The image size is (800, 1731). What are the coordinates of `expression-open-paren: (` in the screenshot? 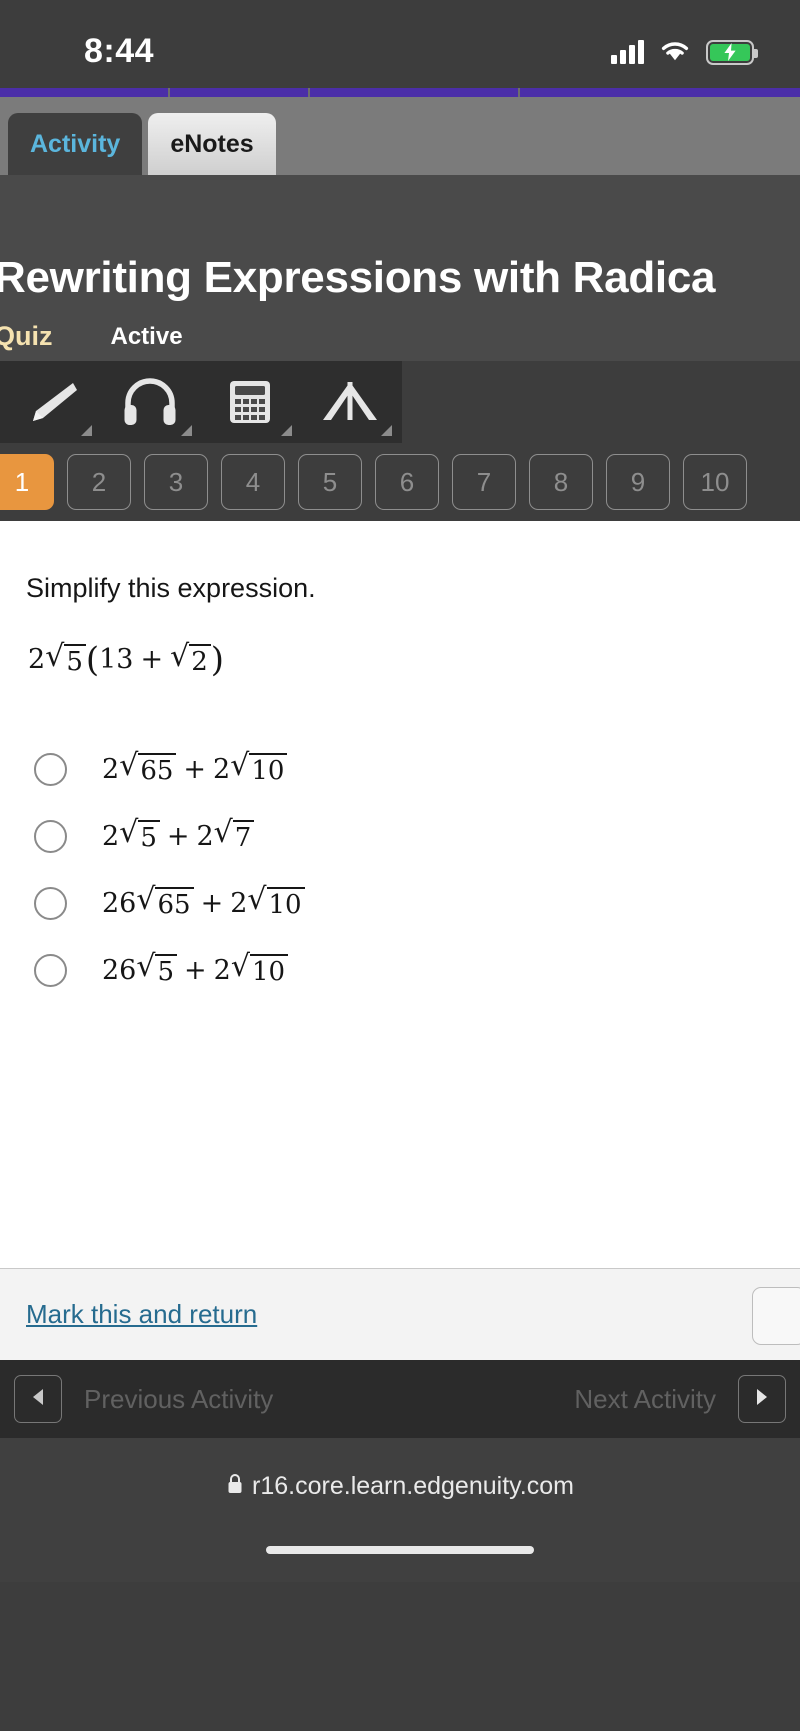 It's located at (92, 659).